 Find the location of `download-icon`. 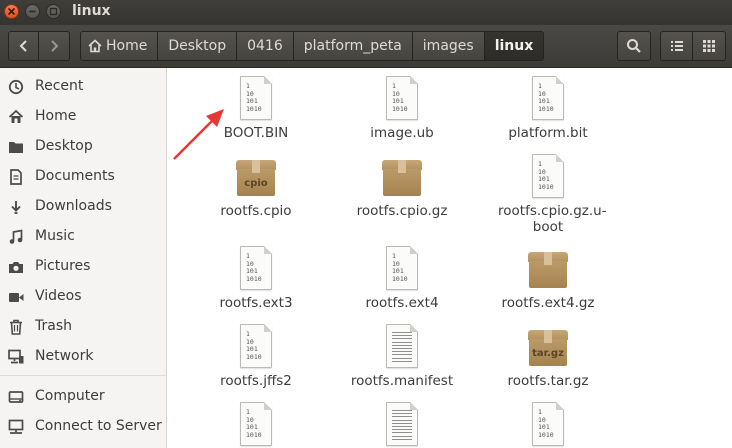

download-icon is located at coordinates (16, 207).